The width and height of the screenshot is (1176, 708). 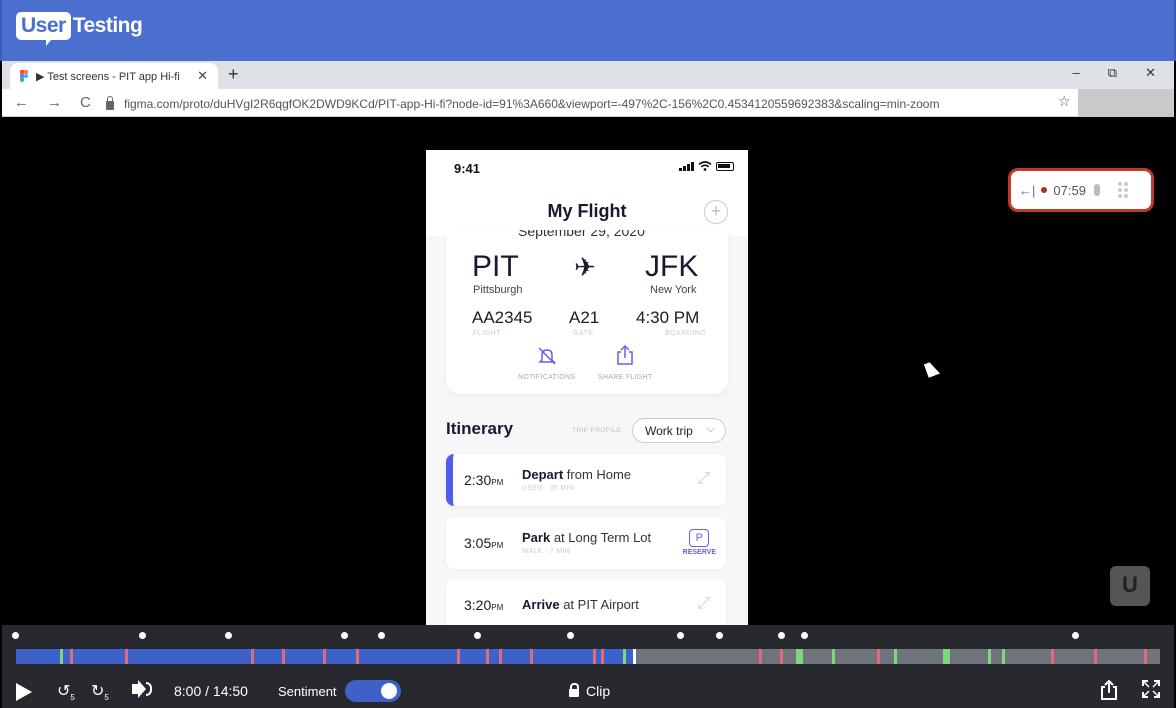 I want to click on restore-button: ⧉, so click(x=1112, y=73).